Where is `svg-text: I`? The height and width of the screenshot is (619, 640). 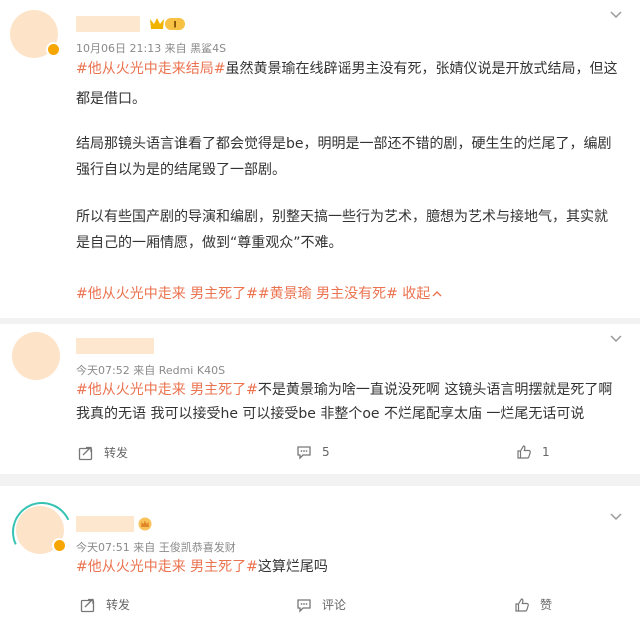 svg-text: I is located at coordinates (174, 26).